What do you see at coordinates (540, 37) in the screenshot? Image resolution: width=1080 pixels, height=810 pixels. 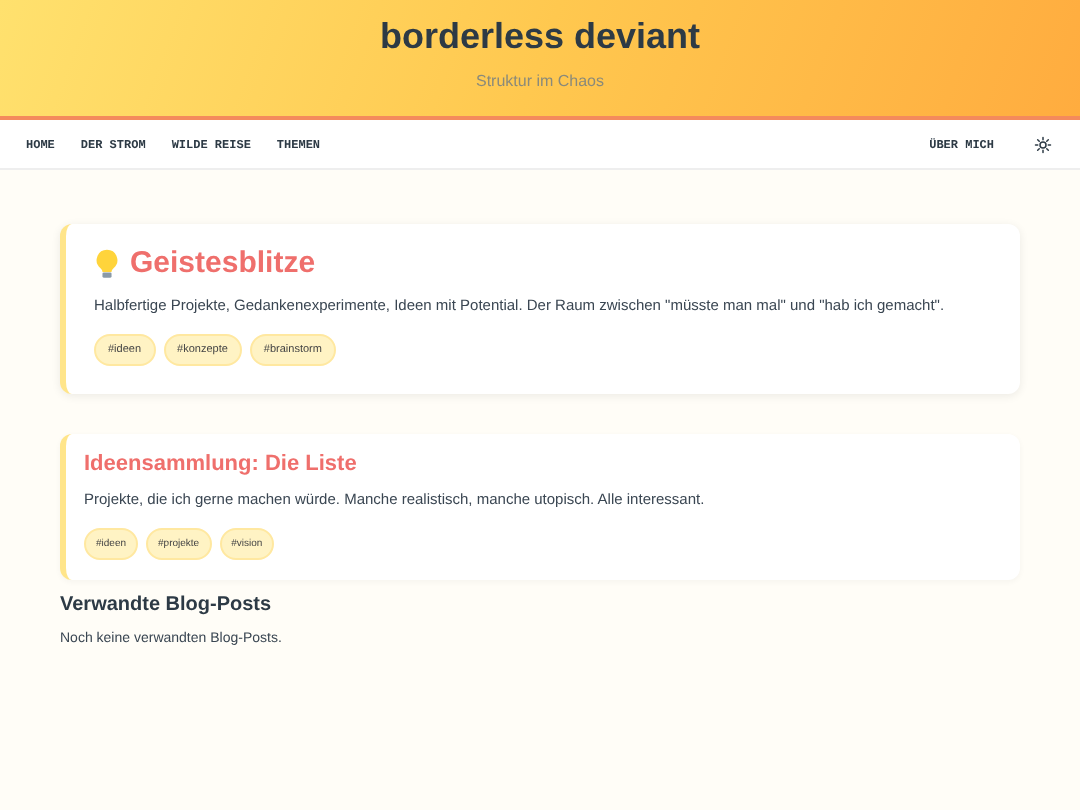 I see `site-title: borderless deviant` at bounding box center [540, 37].